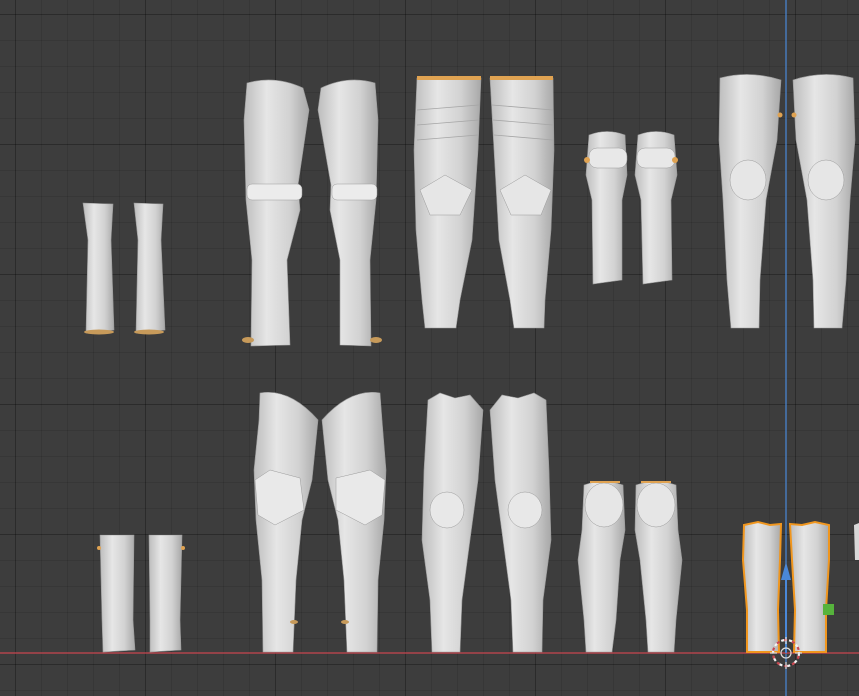  I want to click on gizmo-plane-handle, so click(828, 609).